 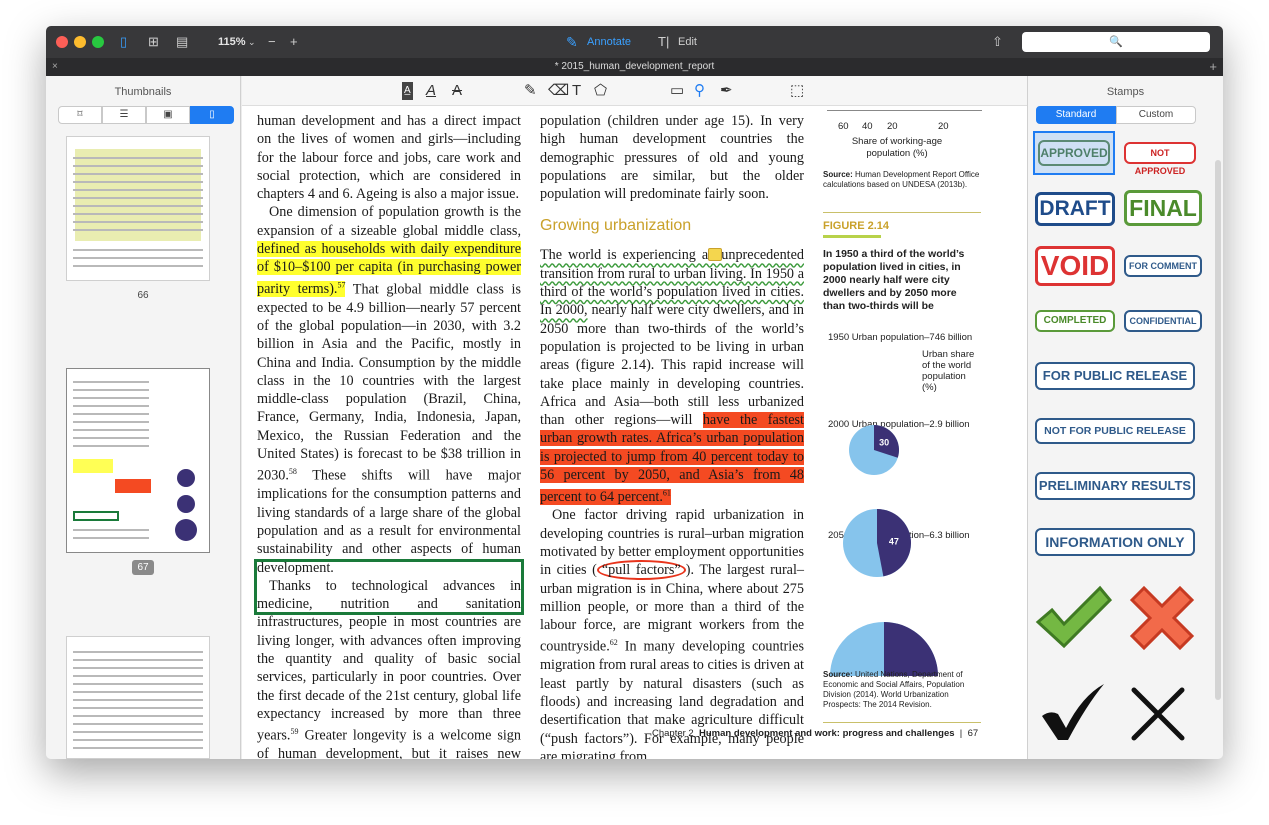 I want to click on stamp-icon: ⚲, so click(x=699, y=91).